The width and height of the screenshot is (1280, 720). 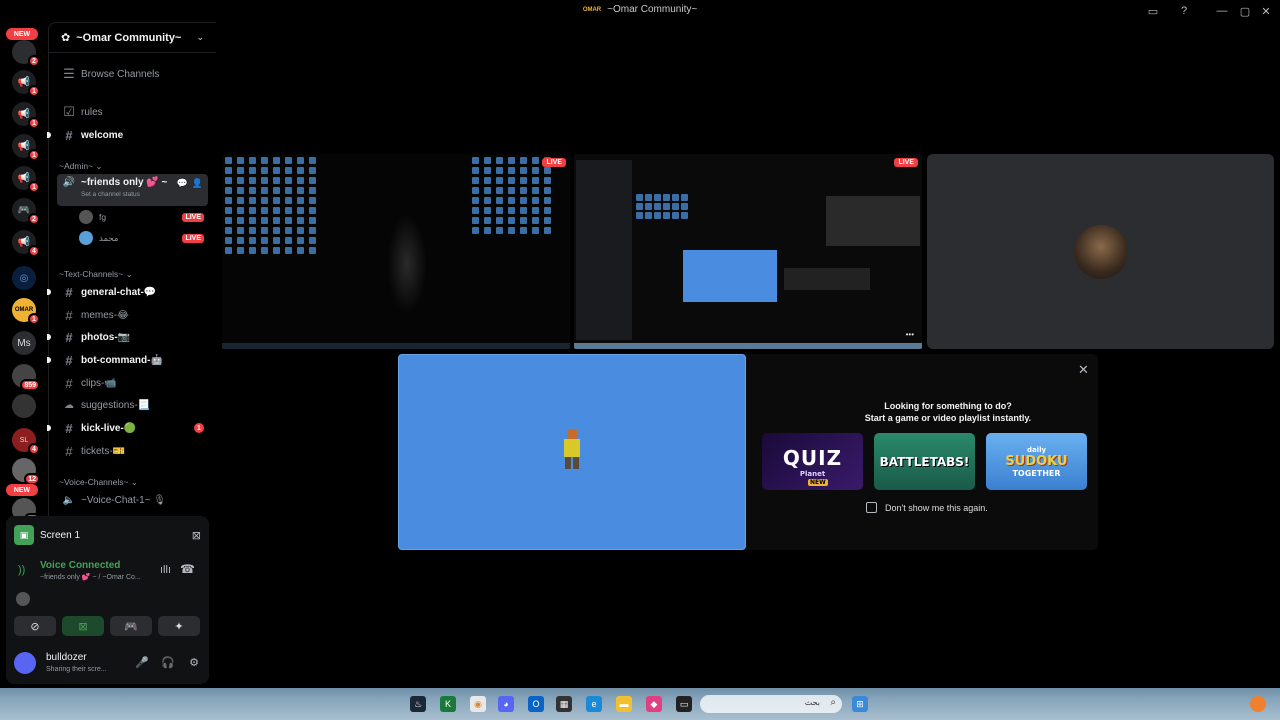 I want to click on stream-tile: LIVE •••, so click(x=748, y=251).